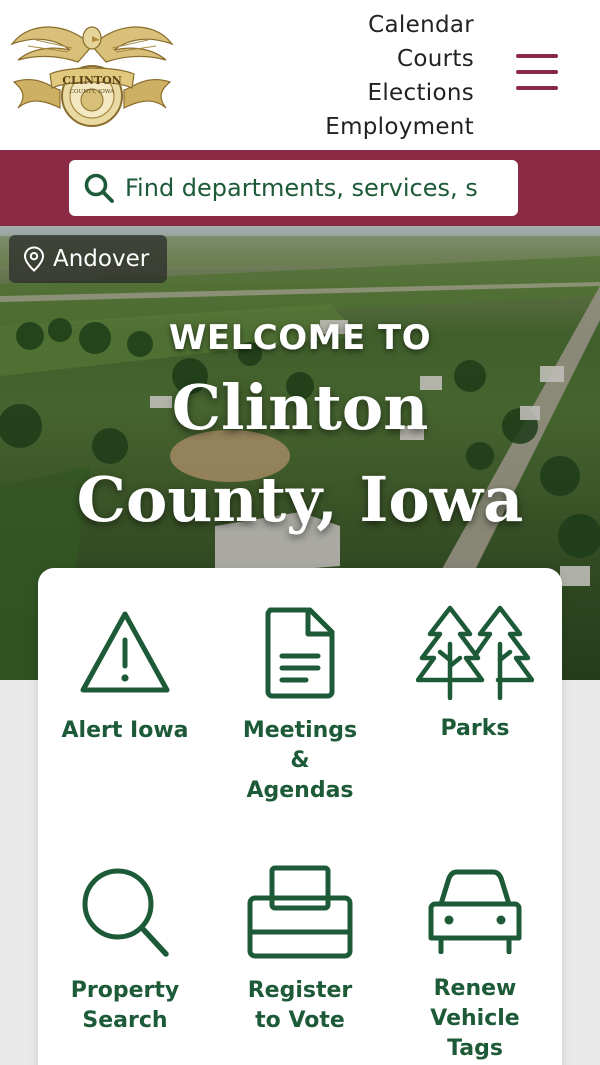 The height and width of the screenshot is (1065, 600). I want to click on quick-link-label: Search, so click(125, 1020).